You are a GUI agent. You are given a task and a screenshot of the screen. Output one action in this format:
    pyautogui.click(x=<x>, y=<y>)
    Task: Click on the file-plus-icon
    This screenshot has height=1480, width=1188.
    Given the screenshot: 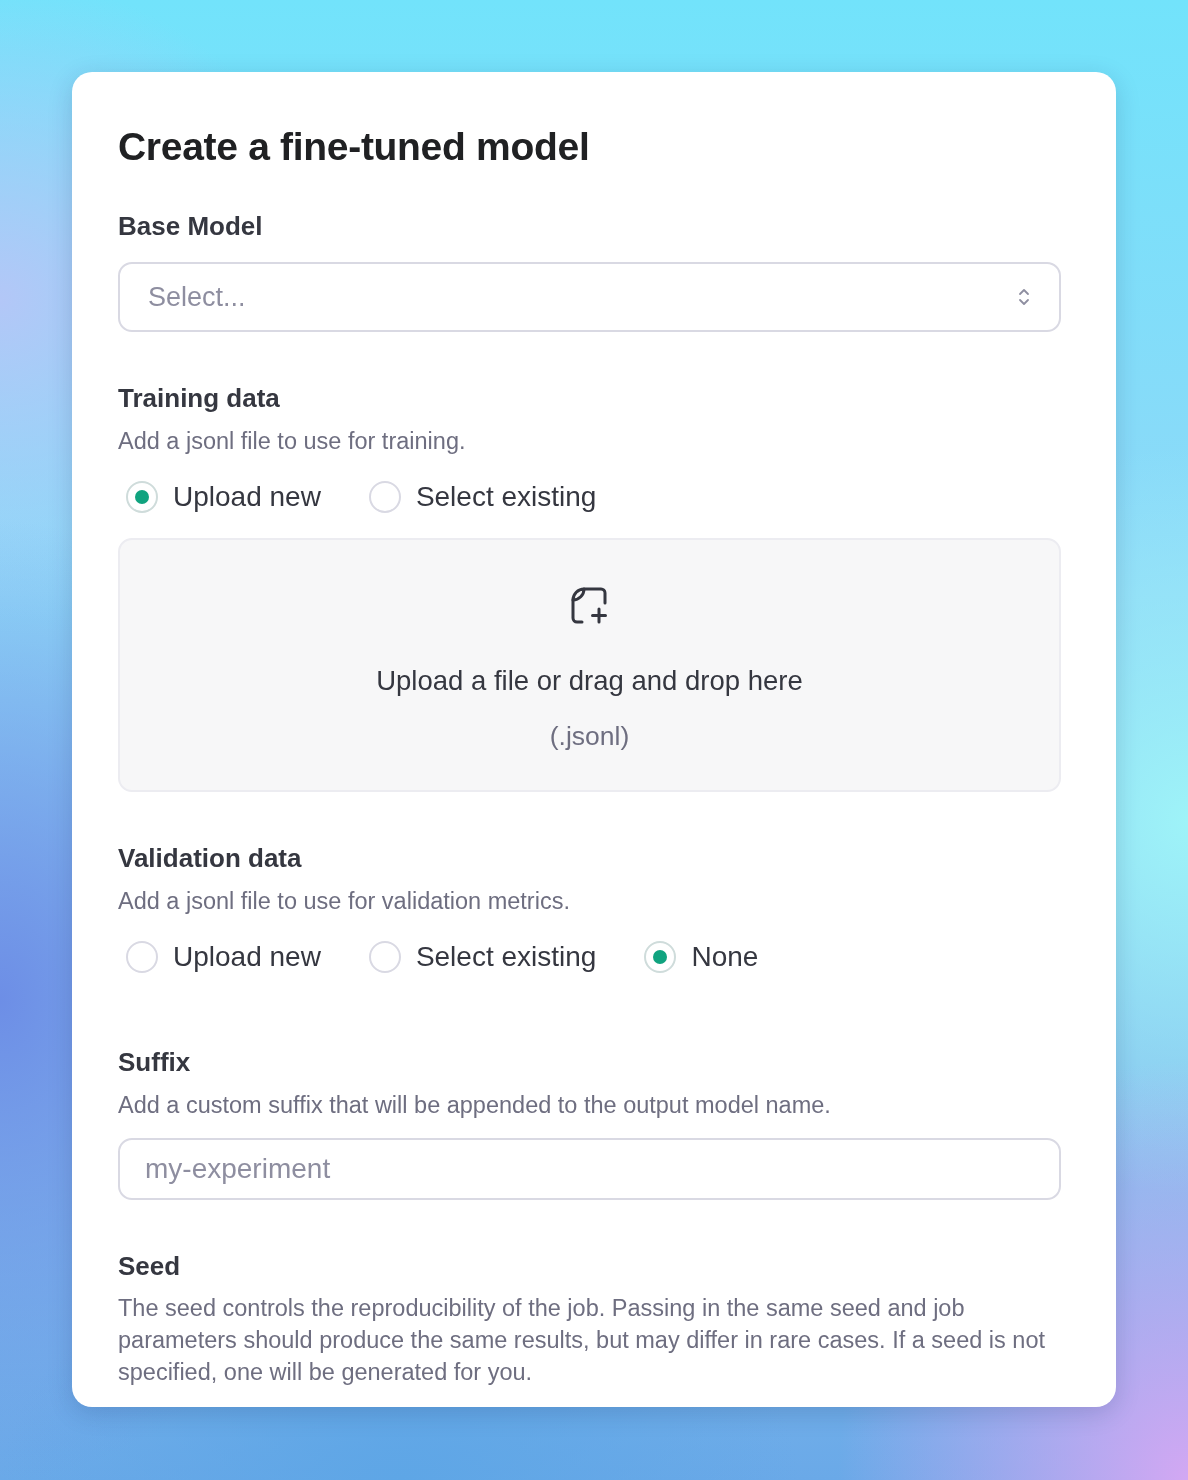 What is the action you would take?
    pyautogui.click(x=589, y=606)
    